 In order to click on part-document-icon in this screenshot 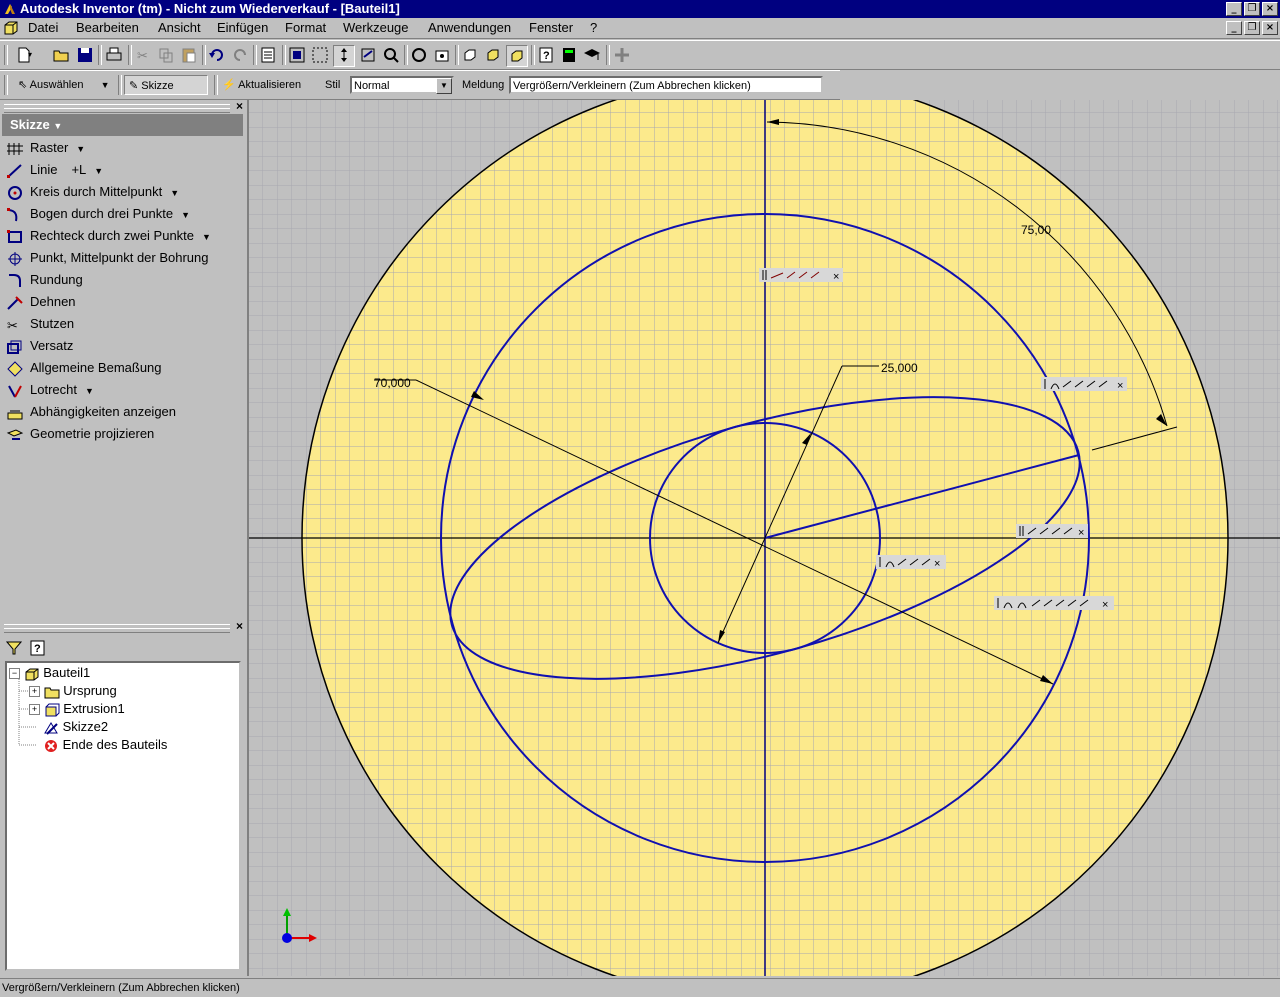, I will do `click(11, 28)`.